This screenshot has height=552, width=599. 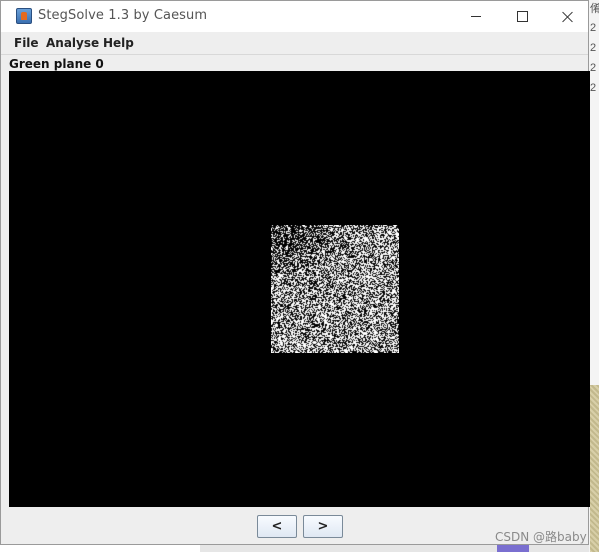 What do you see at coordinates (123, 15) in the screenshot?
I see `window-title: StegSolve 1.3 by Caesum` at bounding box center [123, 15].